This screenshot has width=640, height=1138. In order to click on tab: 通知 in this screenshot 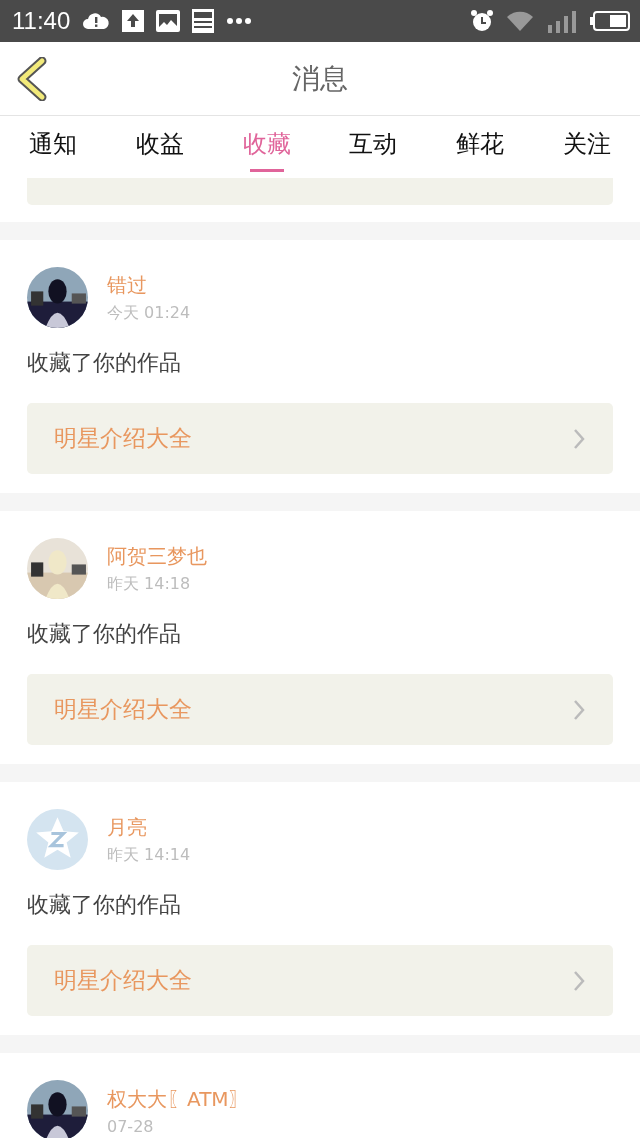, I will do `click(53, 147)`.